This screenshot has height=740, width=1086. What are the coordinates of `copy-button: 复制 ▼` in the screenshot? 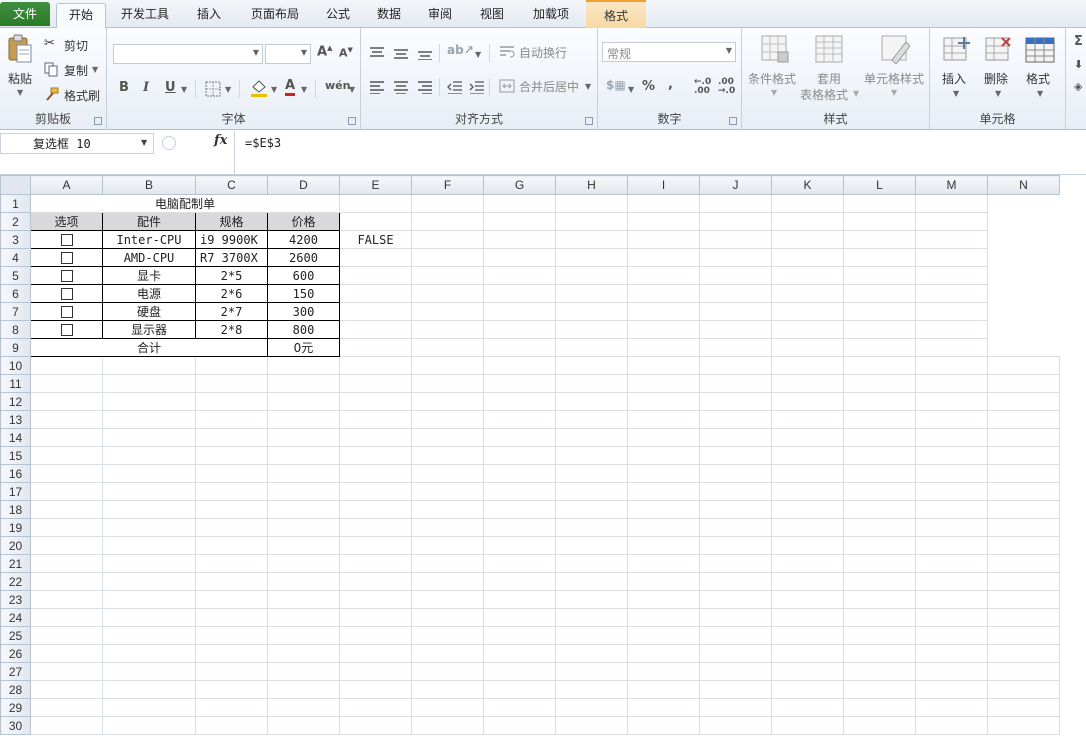 It's located at (74, 70).